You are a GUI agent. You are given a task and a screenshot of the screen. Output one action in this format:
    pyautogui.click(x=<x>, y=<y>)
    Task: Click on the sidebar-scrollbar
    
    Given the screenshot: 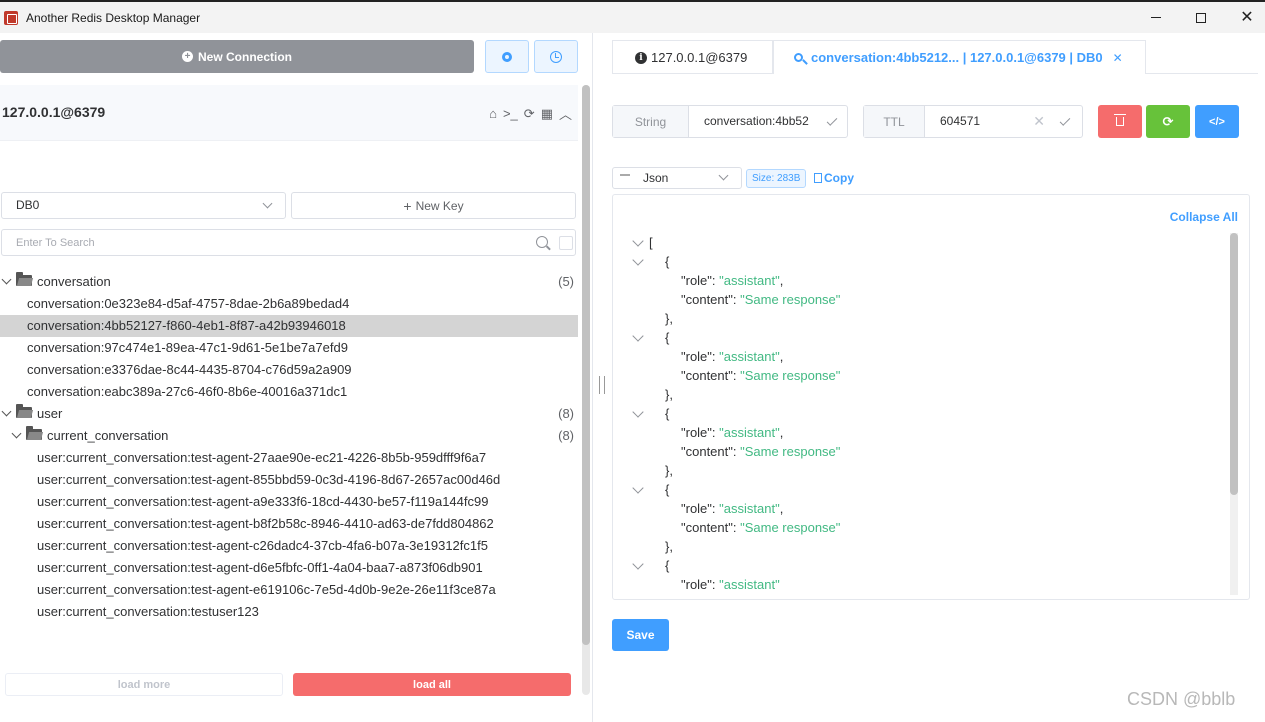 What is the action you would take?
    pyautogui.click(x=586, y=390)
    